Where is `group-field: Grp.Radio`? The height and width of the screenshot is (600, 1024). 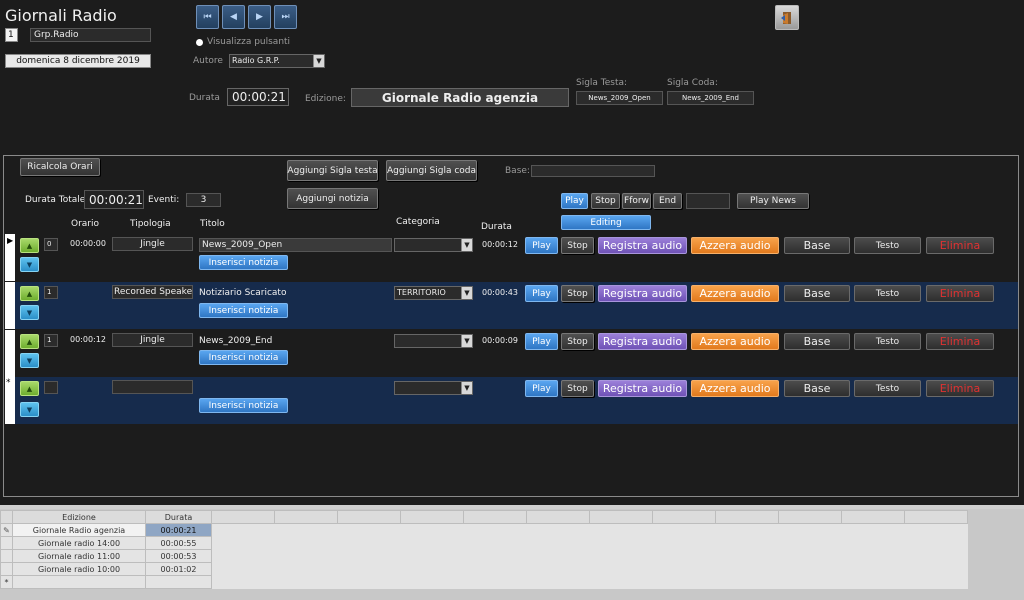
group-field: Grp.Radio is located at coordinates (90, 35).